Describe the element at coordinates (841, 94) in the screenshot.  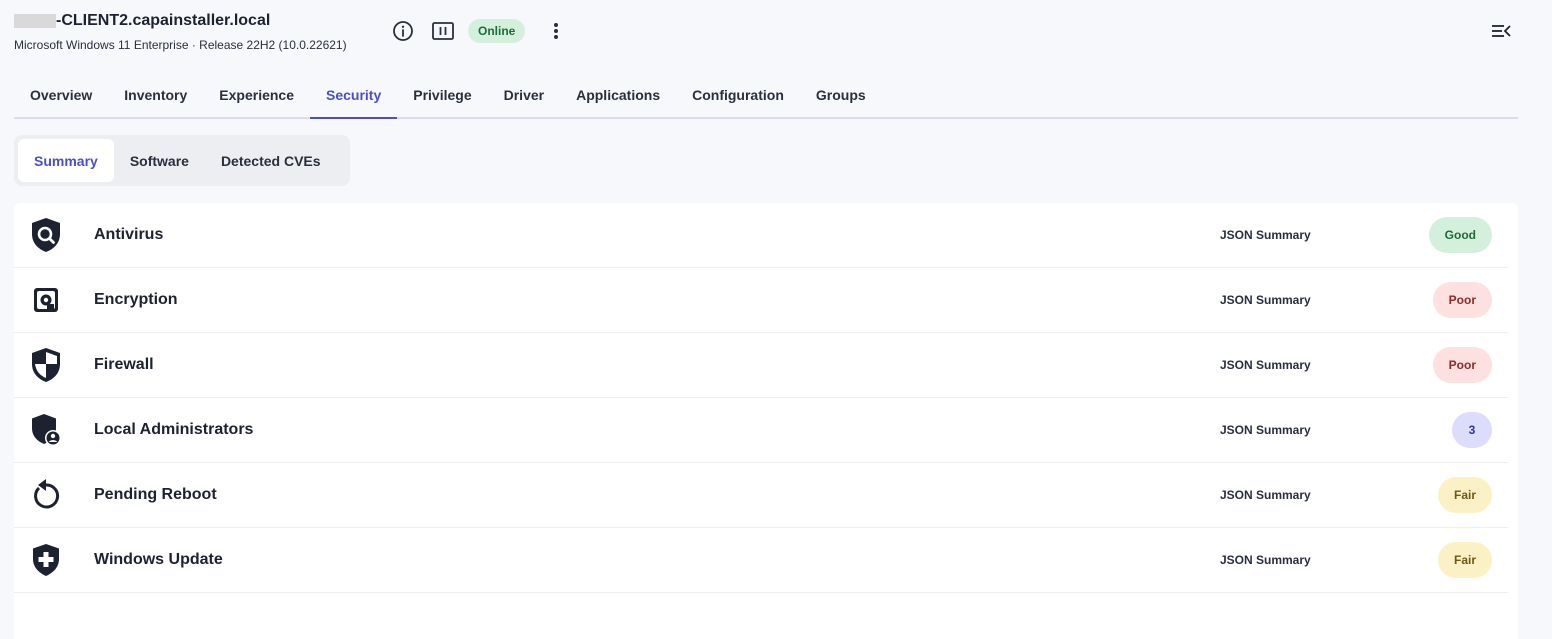
I see `tab-groups: Groups` at that location.